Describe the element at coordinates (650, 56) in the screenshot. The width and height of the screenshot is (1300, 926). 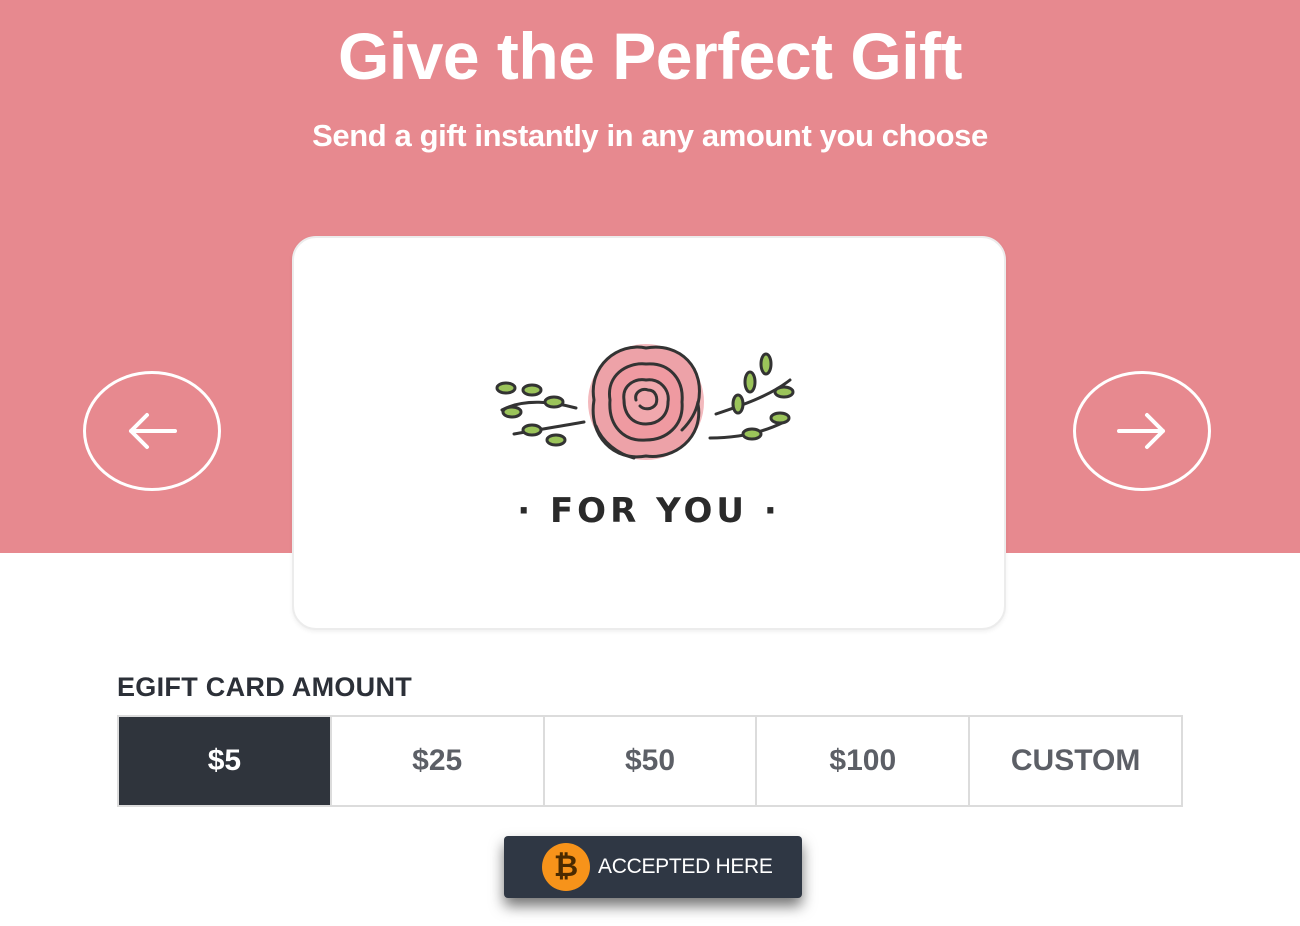
I see `page-title: Give the Perfect Gift` at that location.